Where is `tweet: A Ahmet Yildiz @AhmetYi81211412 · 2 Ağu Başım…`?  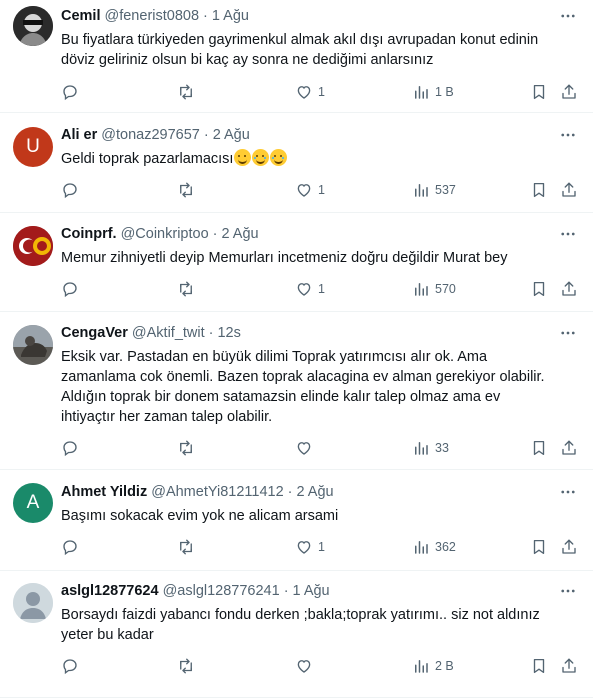 tweet: A Ahmet Yildiz @AhmetYi81211412 · 2 Ağu Başım… is located at coordinates (296, 520).